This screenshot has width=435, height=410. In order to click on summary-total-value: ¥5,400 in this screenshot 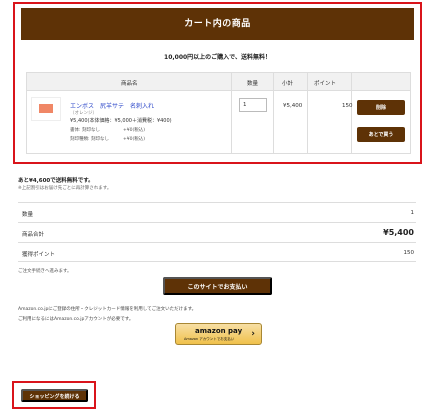, I will do `click(398, 232)`.